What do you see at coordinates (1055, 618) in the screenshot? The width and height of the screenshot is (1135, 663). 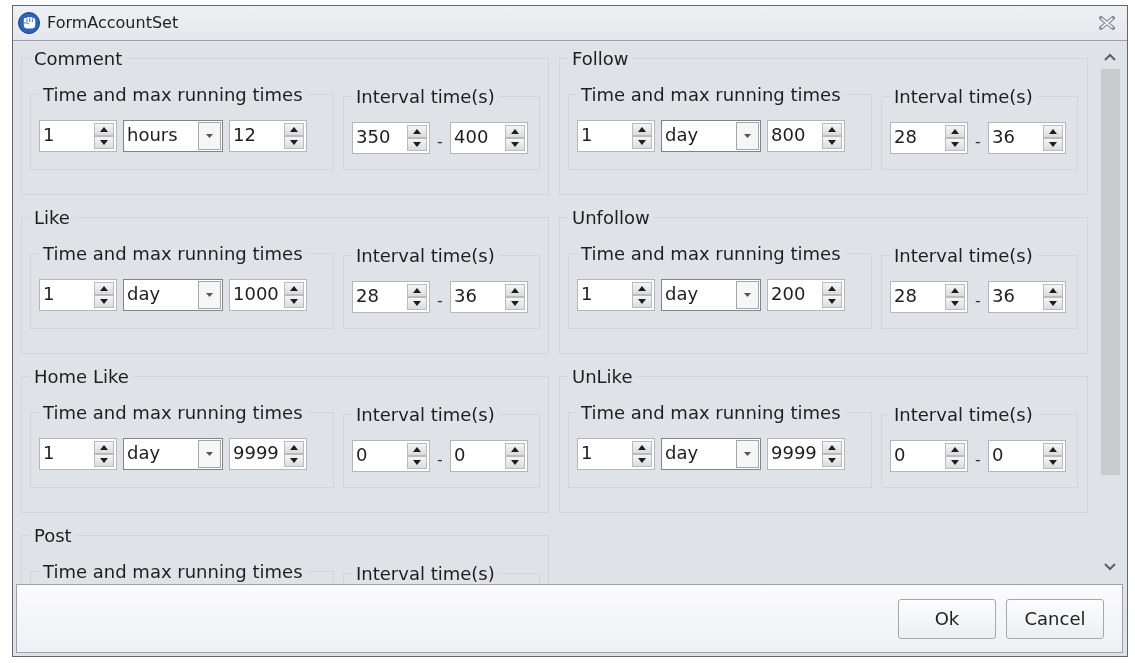 I see `cancel-button: Cancel` at bounding box center [1055, 618].